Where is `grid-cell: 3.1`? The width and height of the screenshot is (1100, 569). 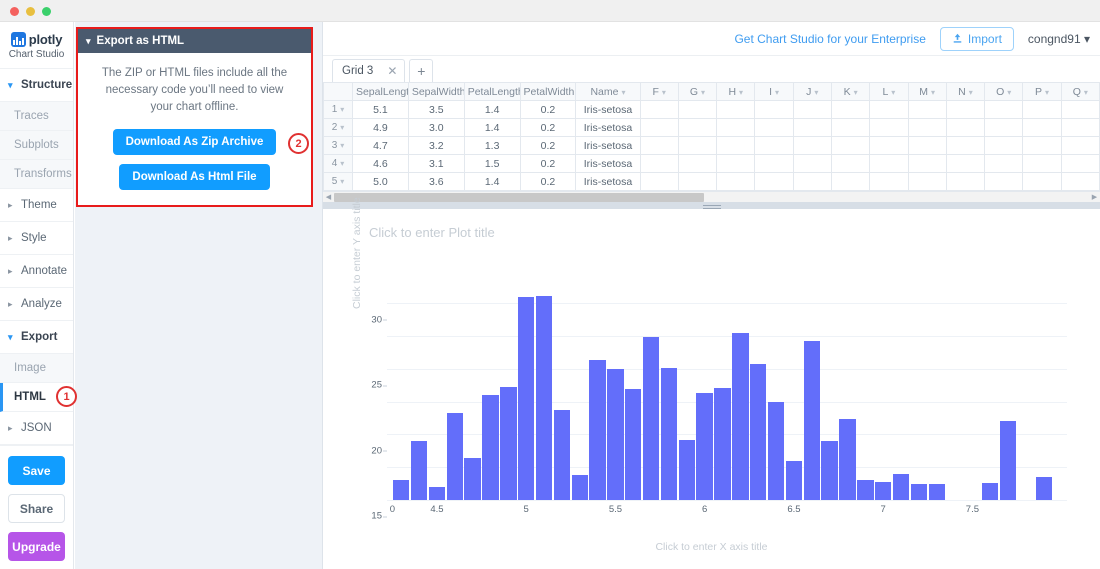
grid-cell: 3.1 is located at coordinates (436, 163).